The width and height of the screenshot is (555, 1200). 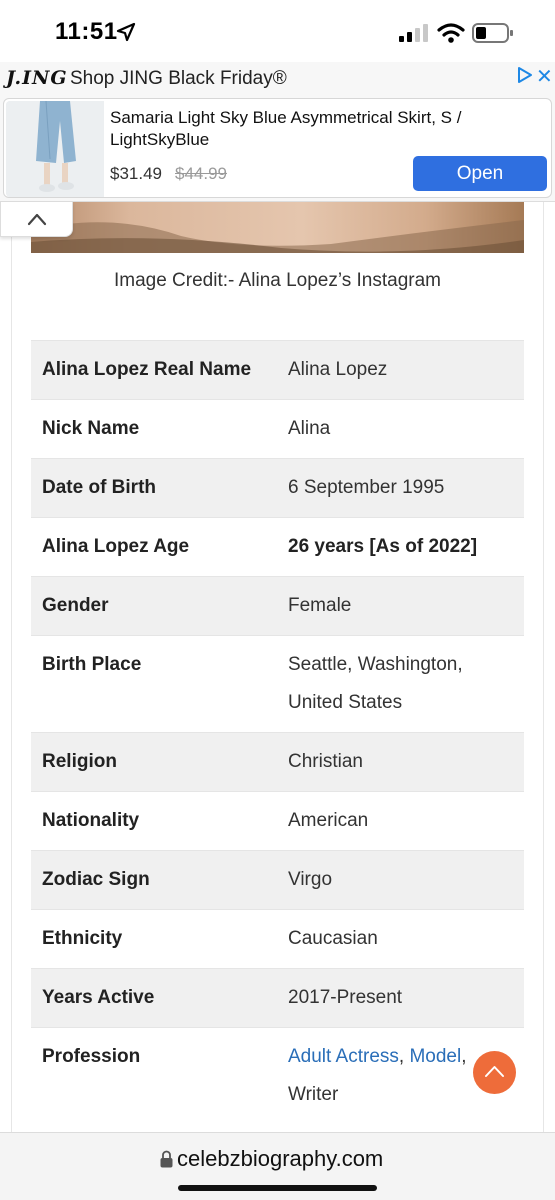 I want to click on image-credit-caption: Image Credit:- Alina Lopez’s Instagram, so click(x=277, y=280).